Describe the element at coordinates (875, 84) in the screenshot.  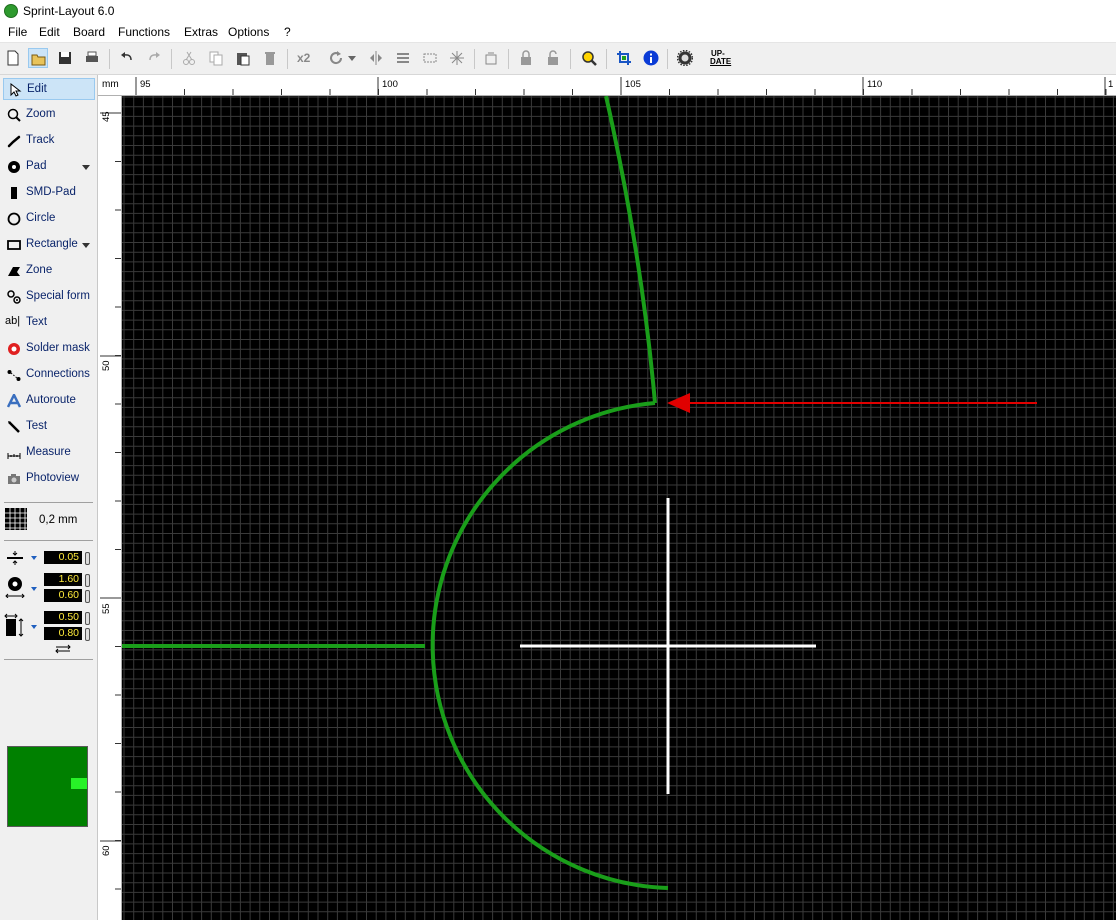
I see `ruler-x-label: 110` at that location.